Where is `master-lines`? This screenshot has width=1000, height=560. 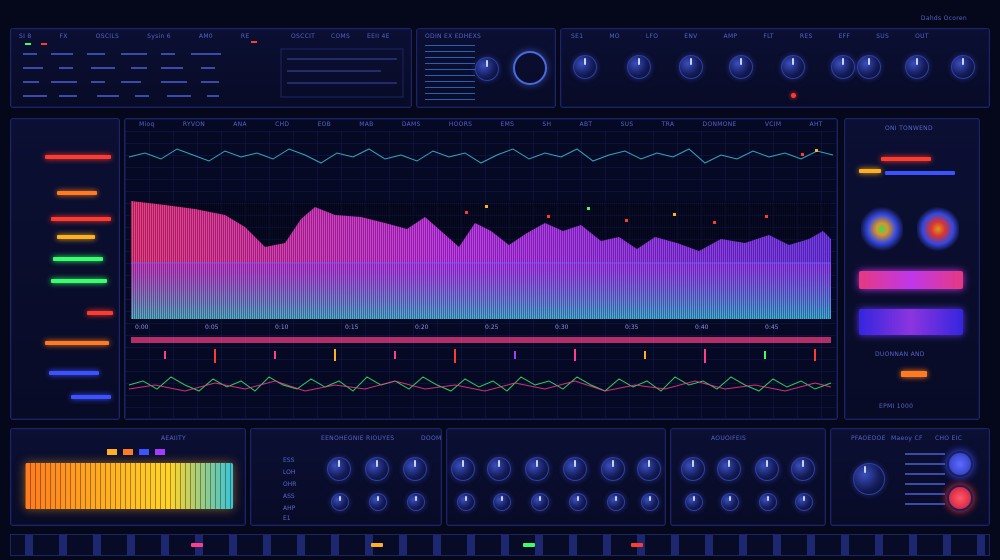
master-lines is located at coordinates (925, 483).